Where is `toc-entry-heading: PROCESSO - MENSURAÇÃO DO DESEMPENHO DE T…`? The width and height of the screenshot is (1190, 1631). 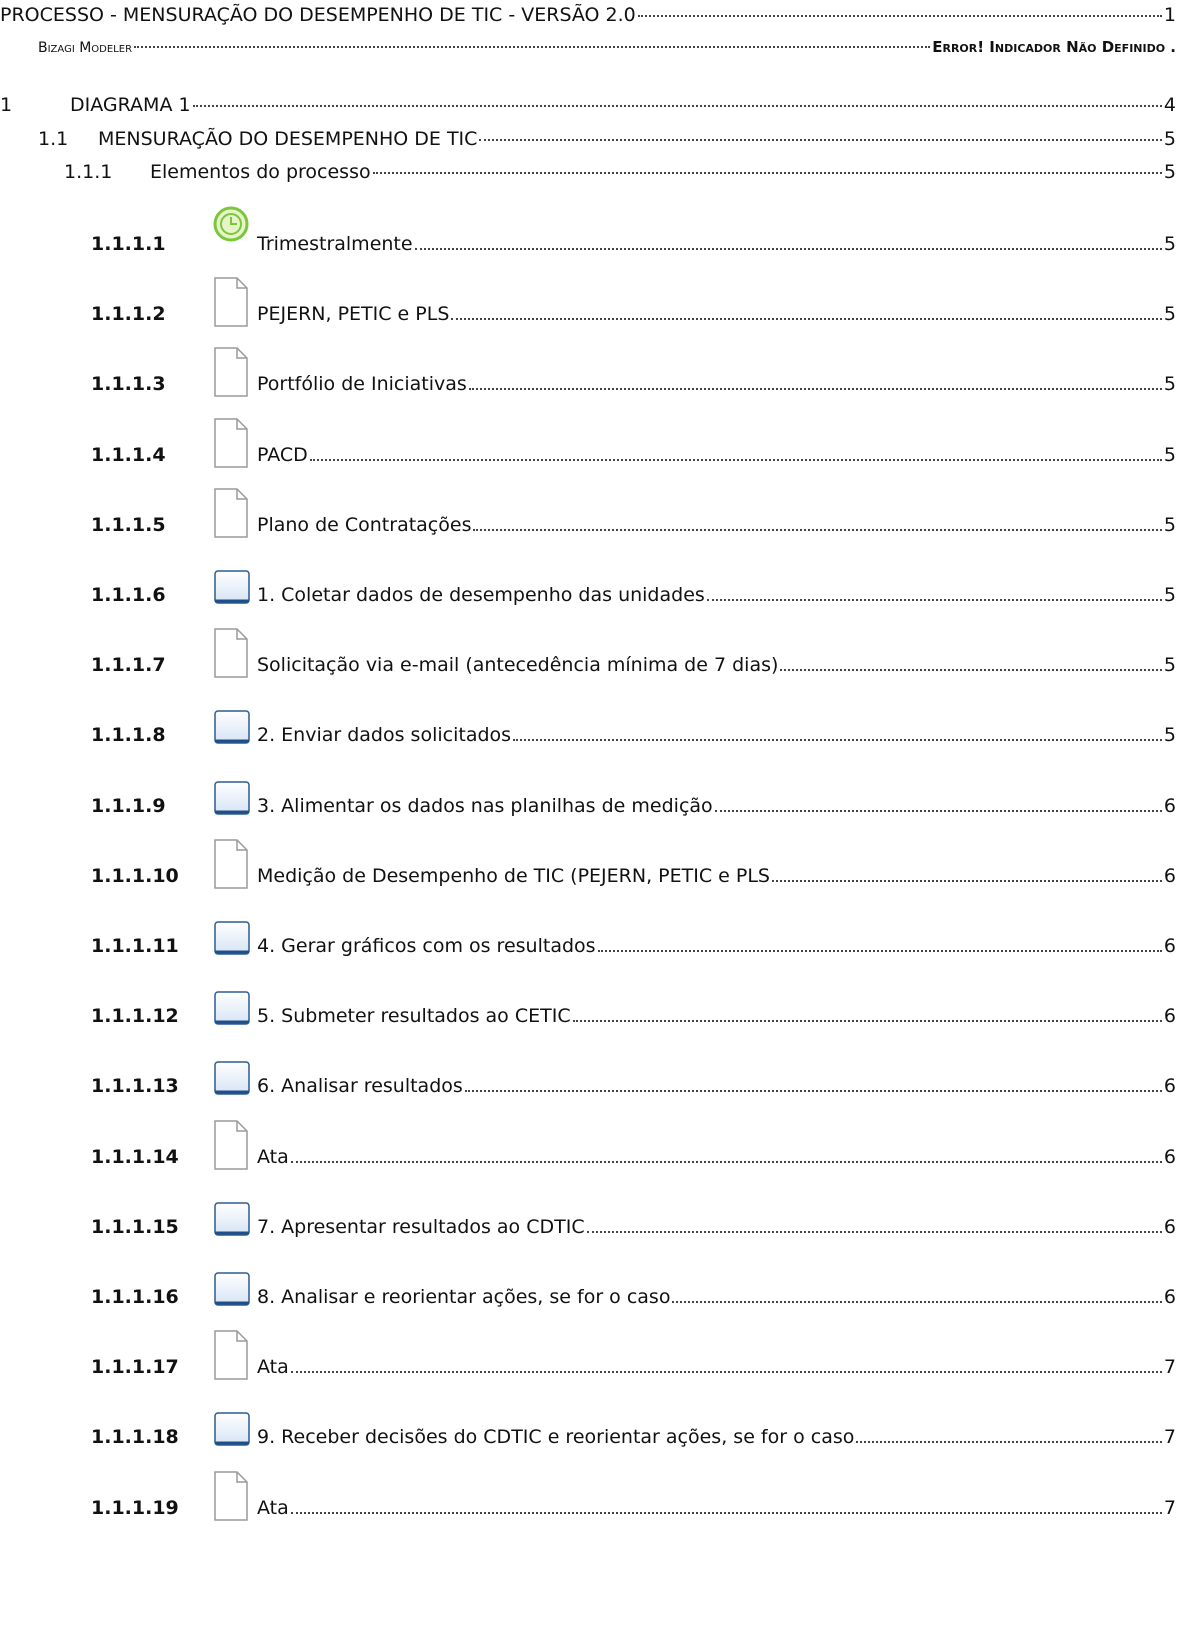
toc-entry-heading: PROCESSO - MENSURAÇÃO DO DESEMPENHO DE T… is located at coordinates (595, 15).